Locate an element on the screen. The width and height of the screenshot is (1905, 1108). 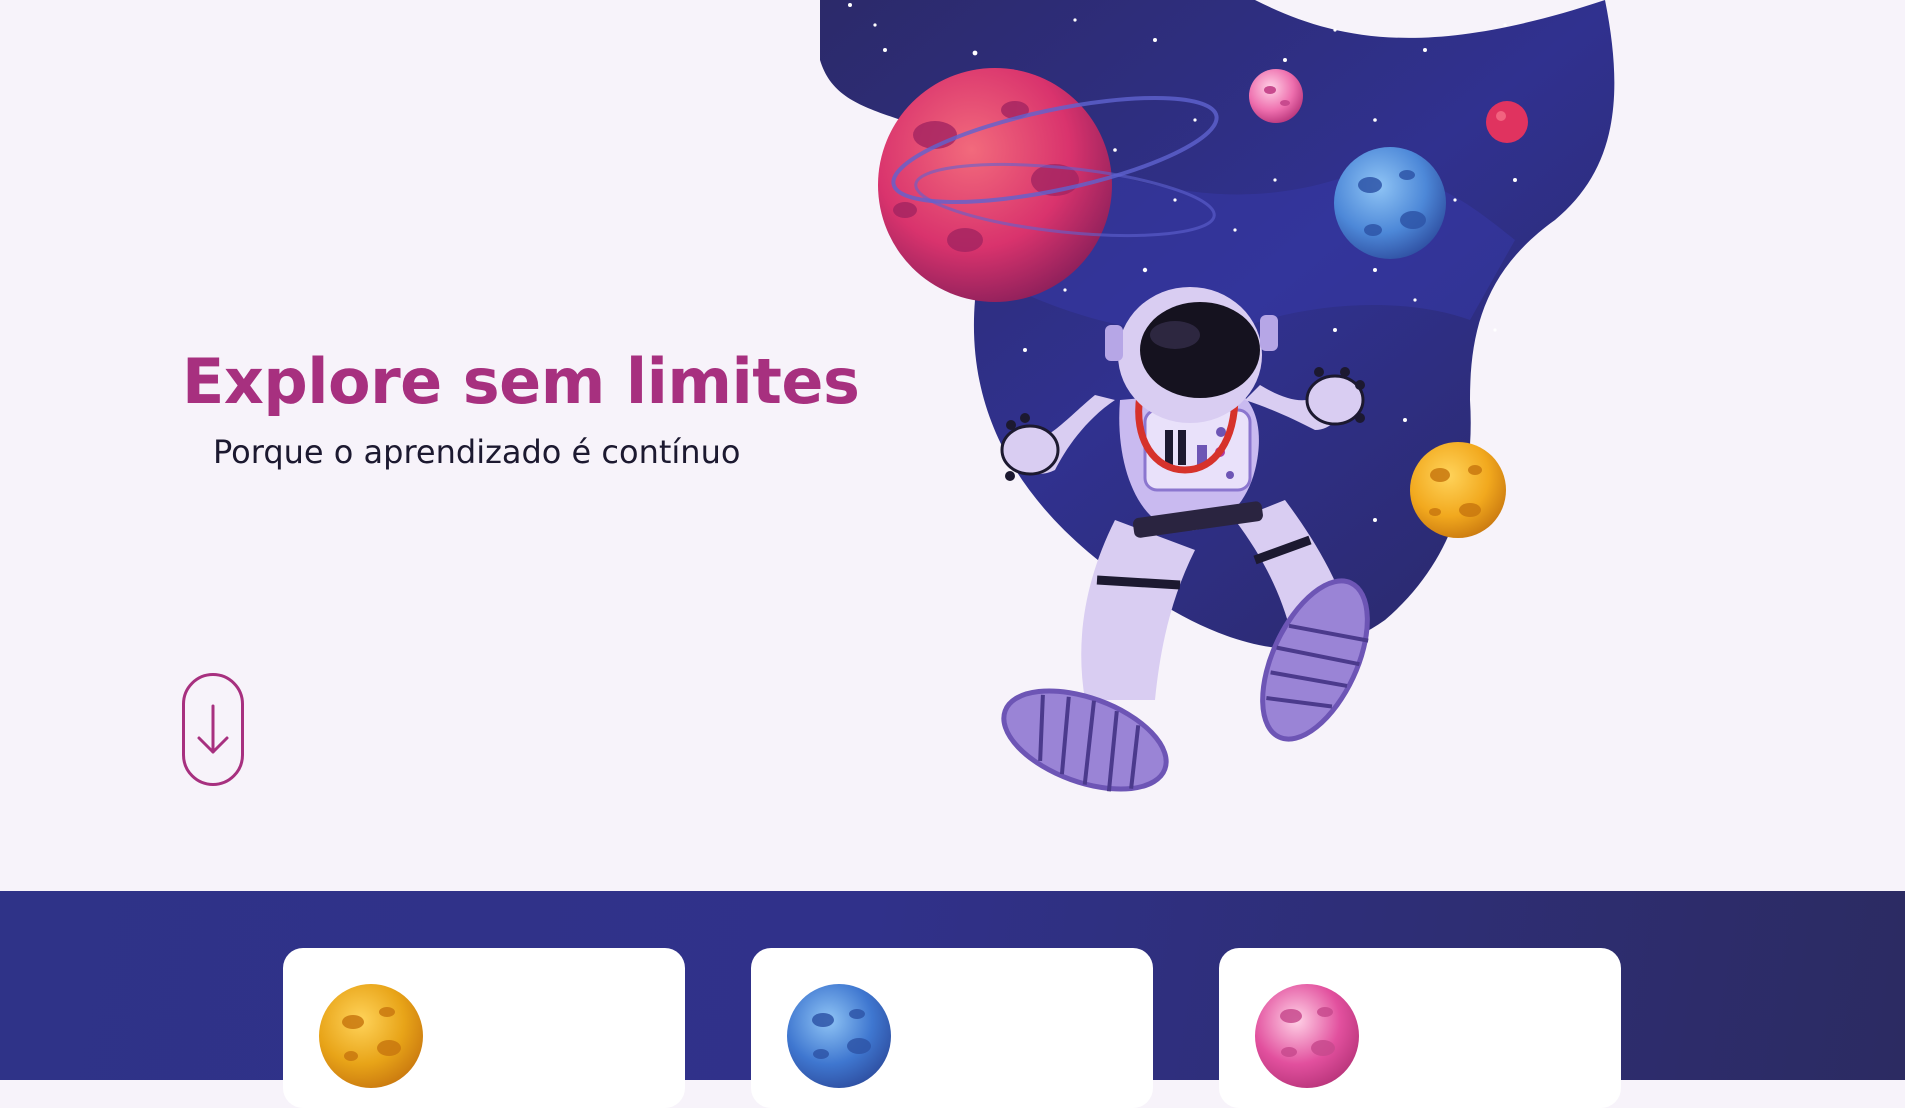
hero-subtitle: Porque o aprendizado é contínuo is located at coordinates (477, 452).